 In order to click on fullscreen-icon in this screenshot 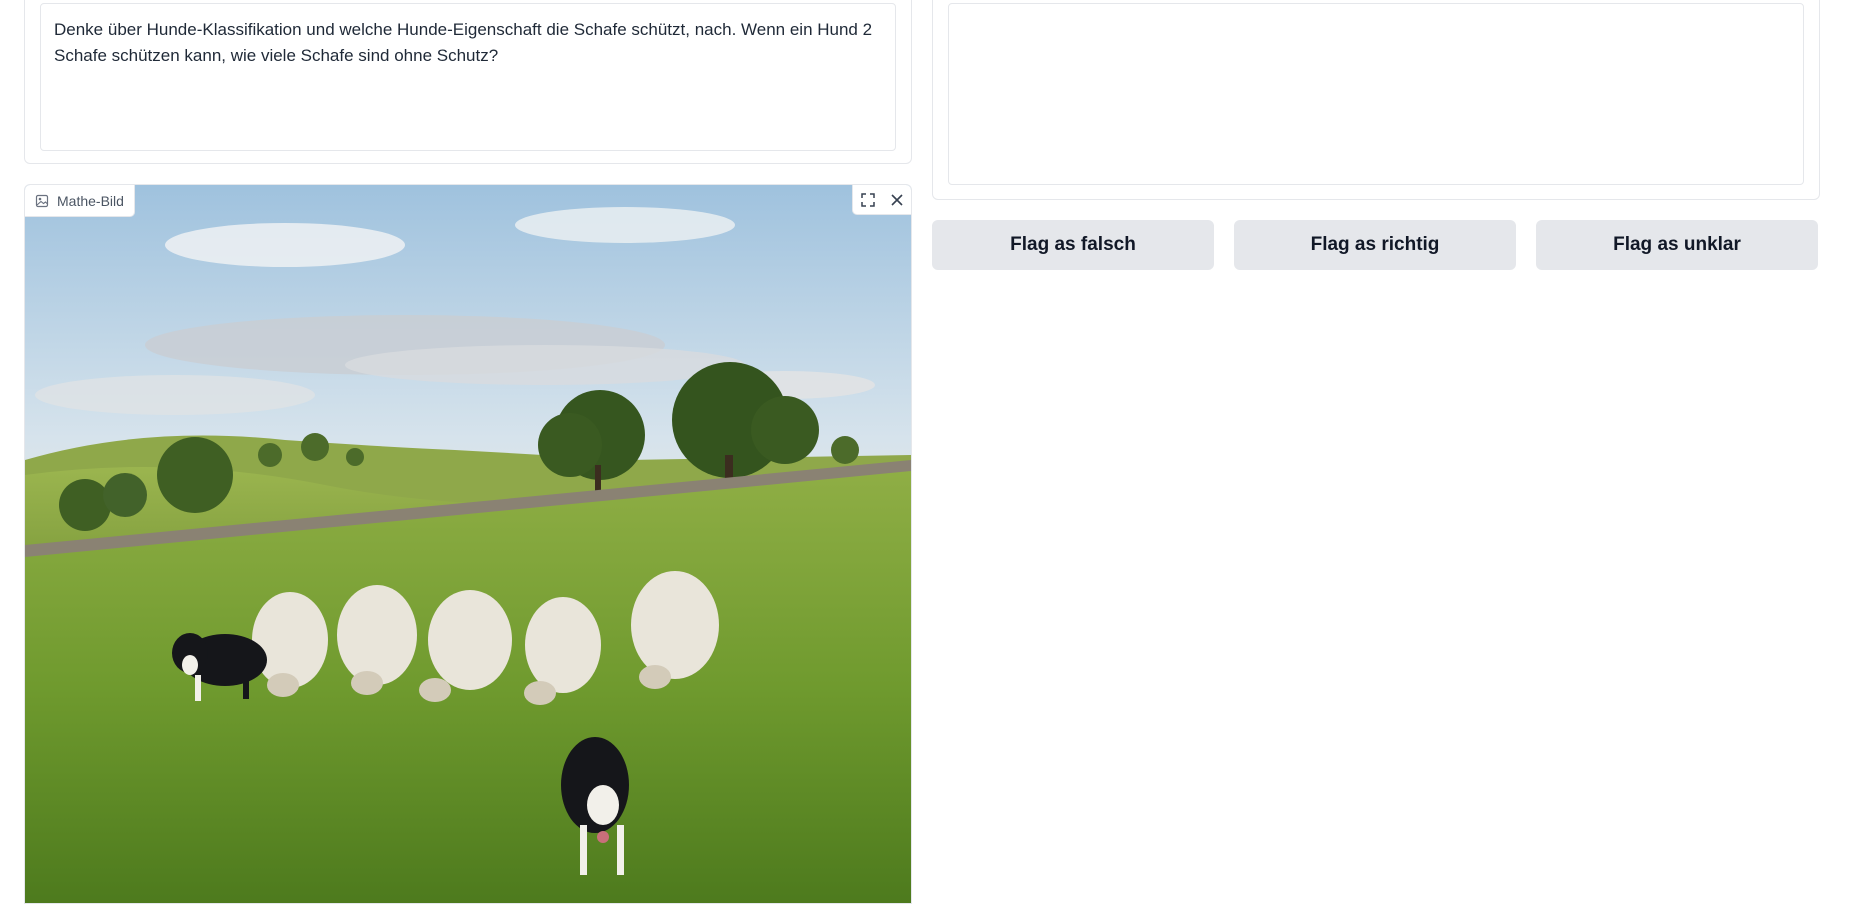, I will do `click(867, 200)`.